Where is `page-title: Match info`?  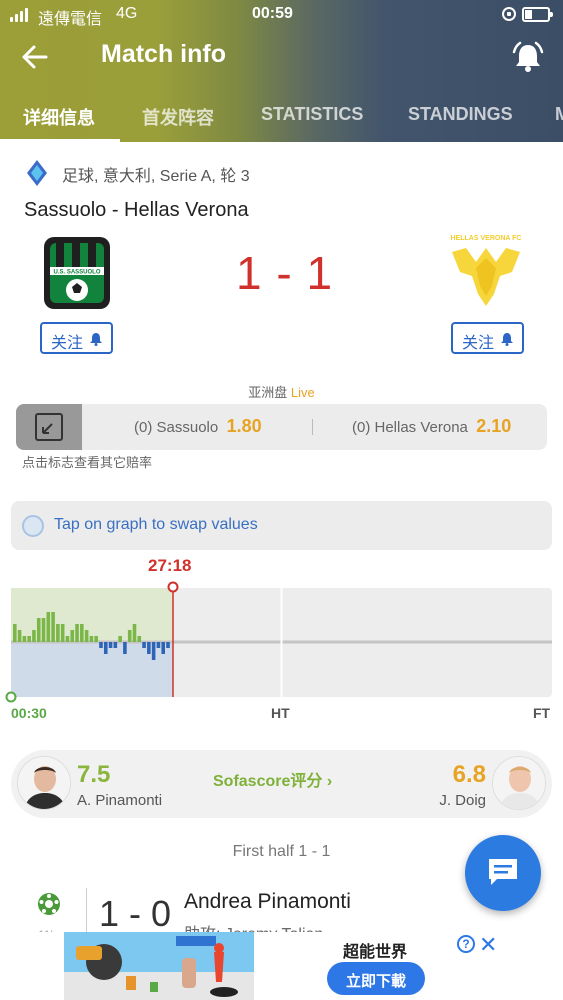
page-title: Match info is located at coordinates (163, 54).